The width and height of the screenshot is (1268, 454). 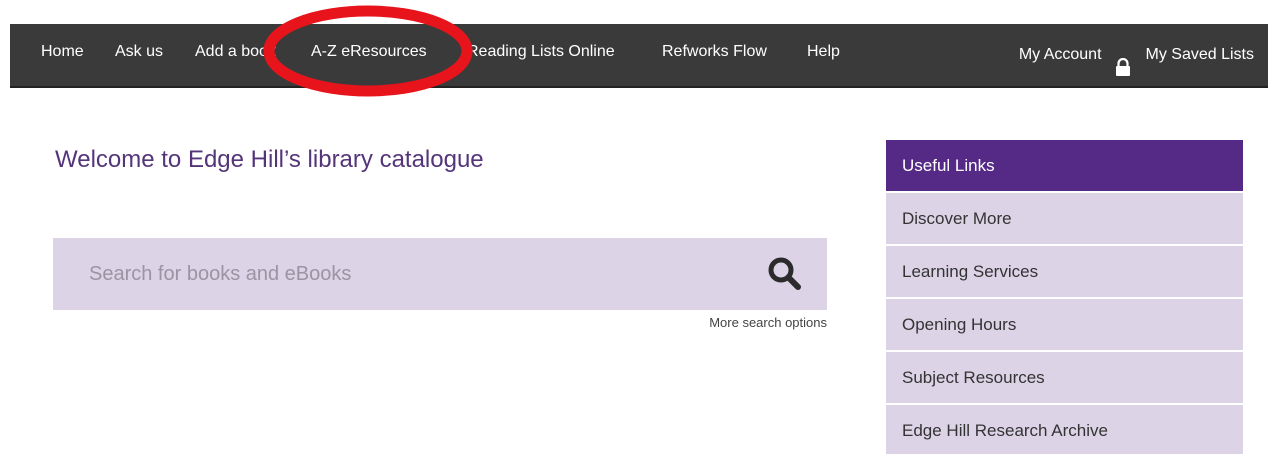 I want to click on link-edge-hill-research-archive: Edge Hill Research Archive, so click(x=1064, y=429).